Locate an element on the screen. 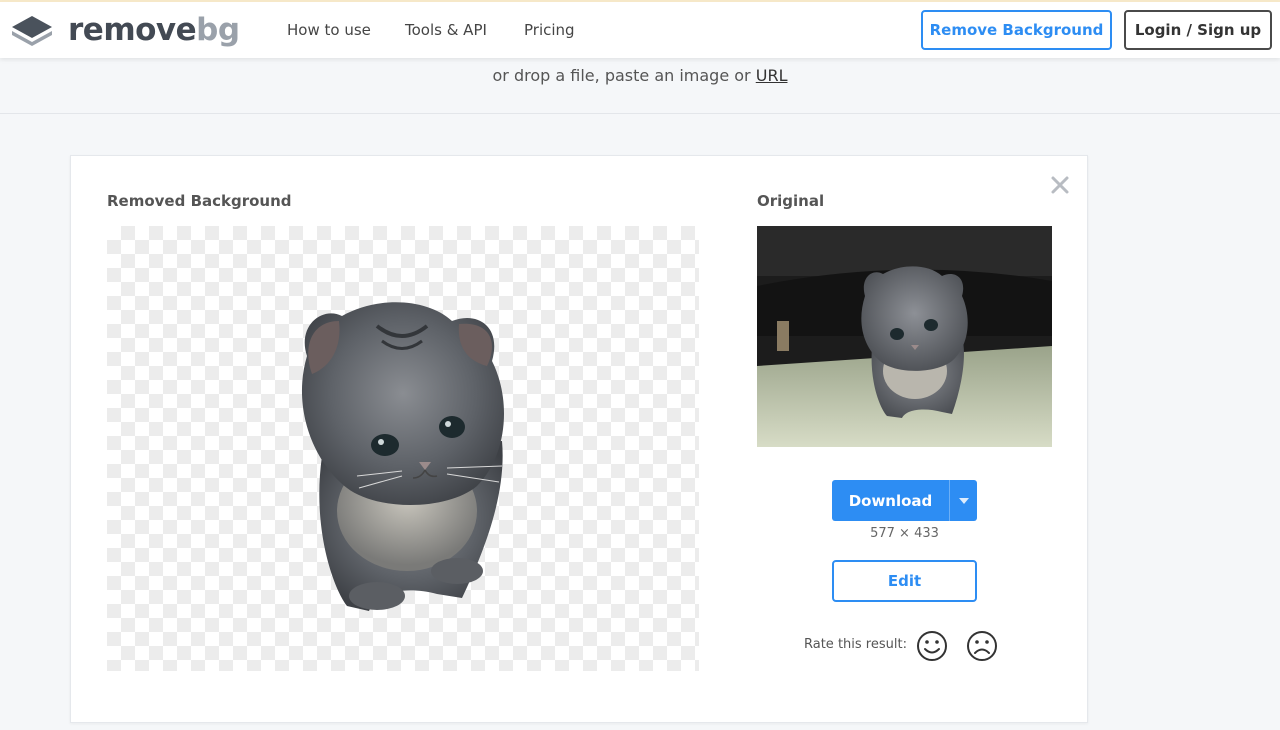 The image size is (1280, 730). download-options-button is located at coordinates (963, 500).